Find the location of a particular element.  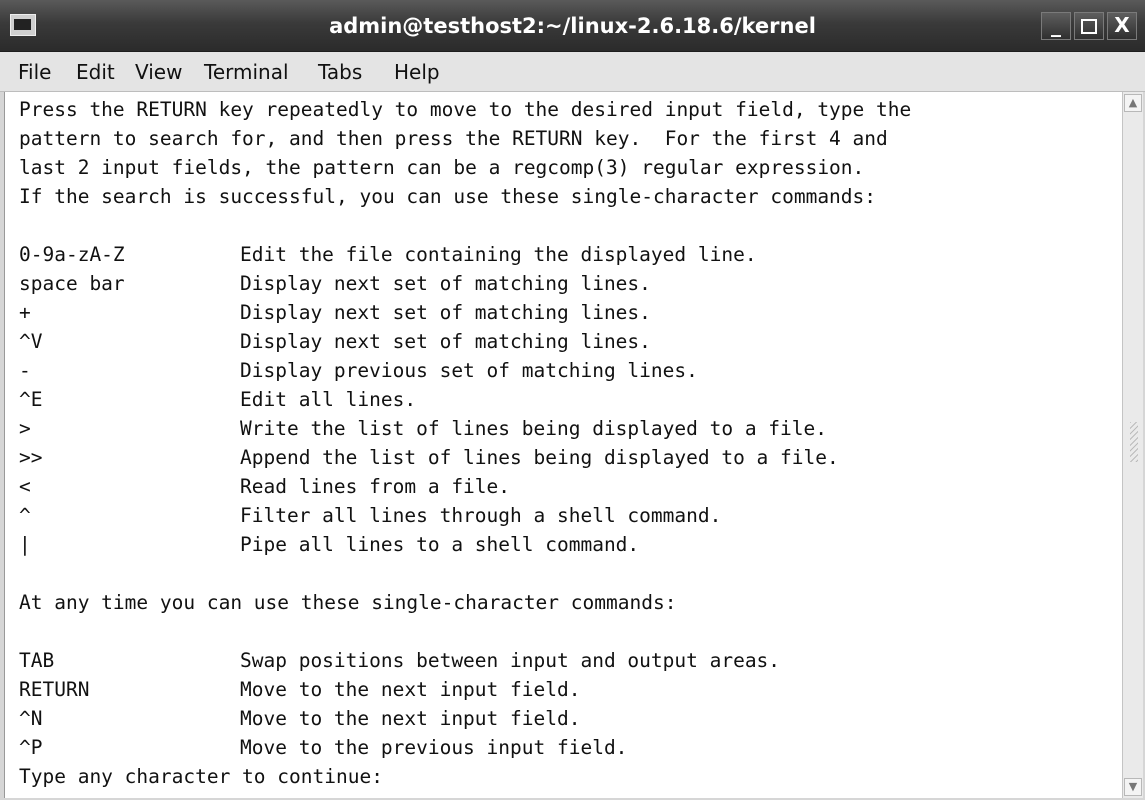

command-desc: Display previous set of matching lines. is located at coordinates (469, 370).